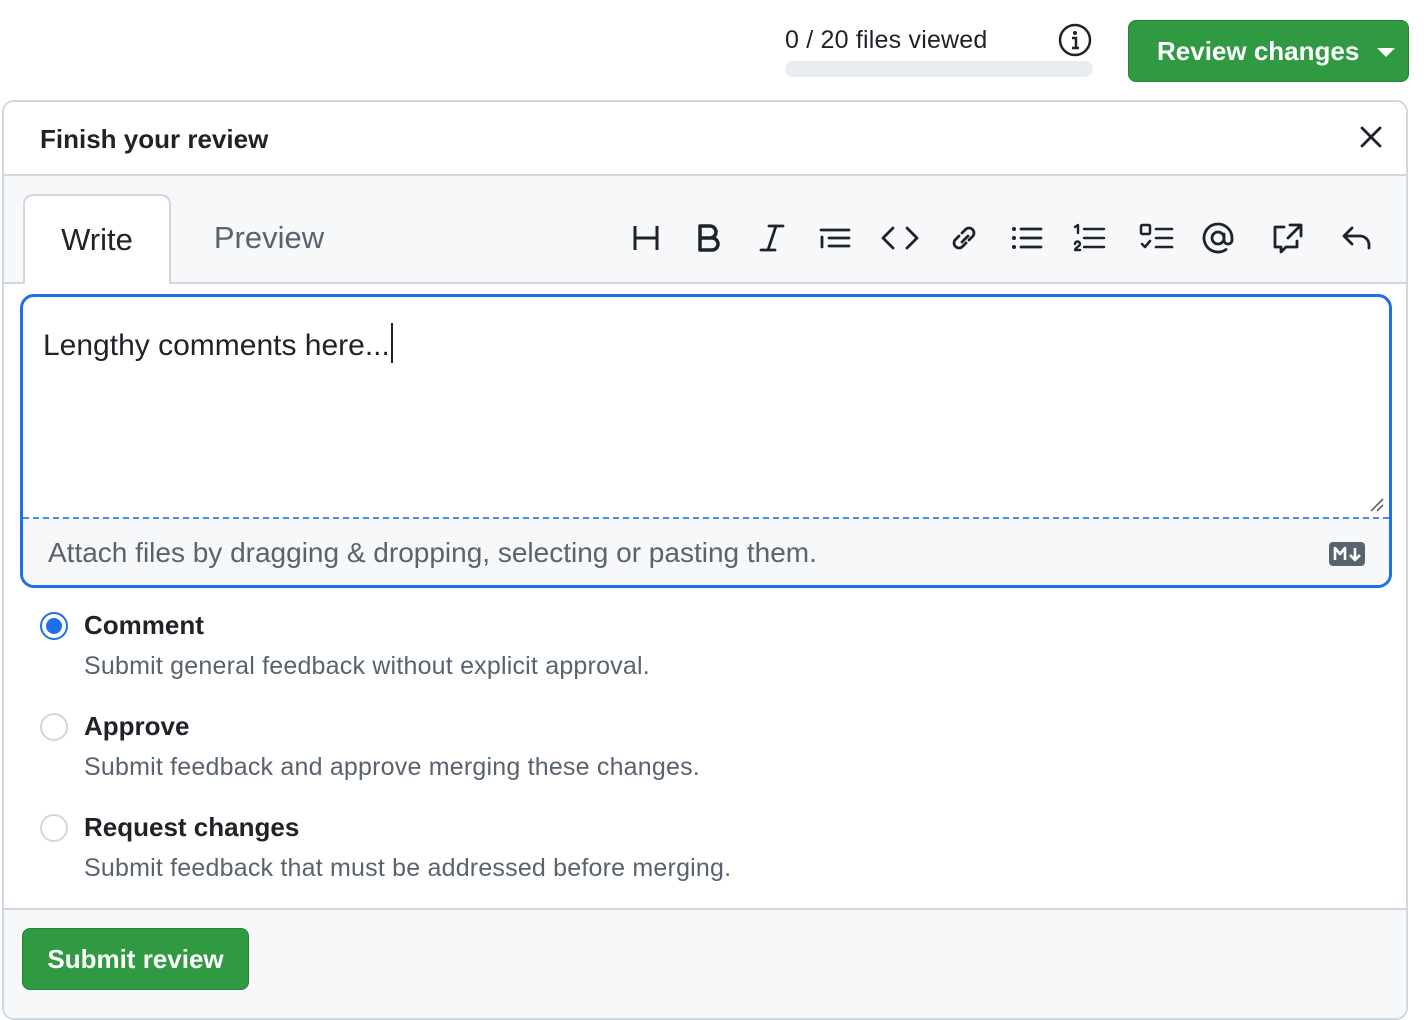 This screenshot has height=1020, width=1426. I want to click on tab-preview: Preview, so click(269, 238).